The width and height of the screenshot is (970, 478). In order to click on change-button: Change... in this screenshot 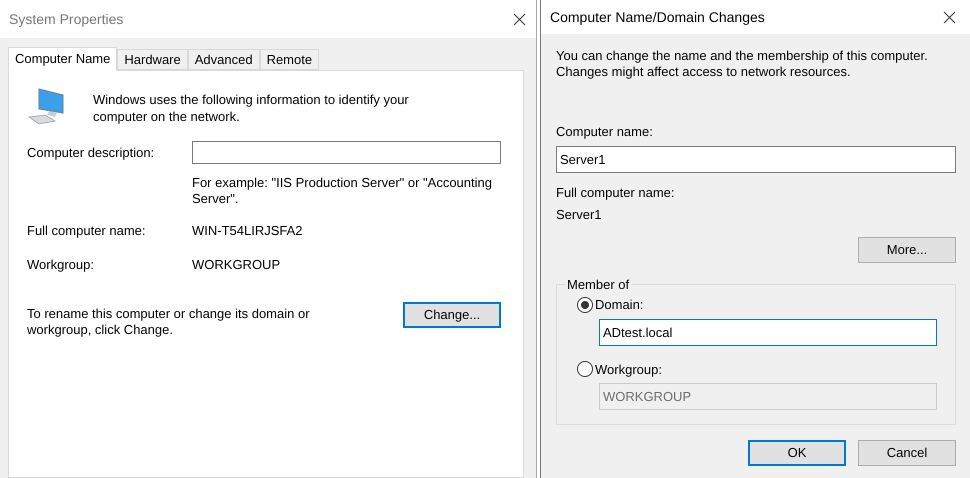, I will do `click(452, 315)`.